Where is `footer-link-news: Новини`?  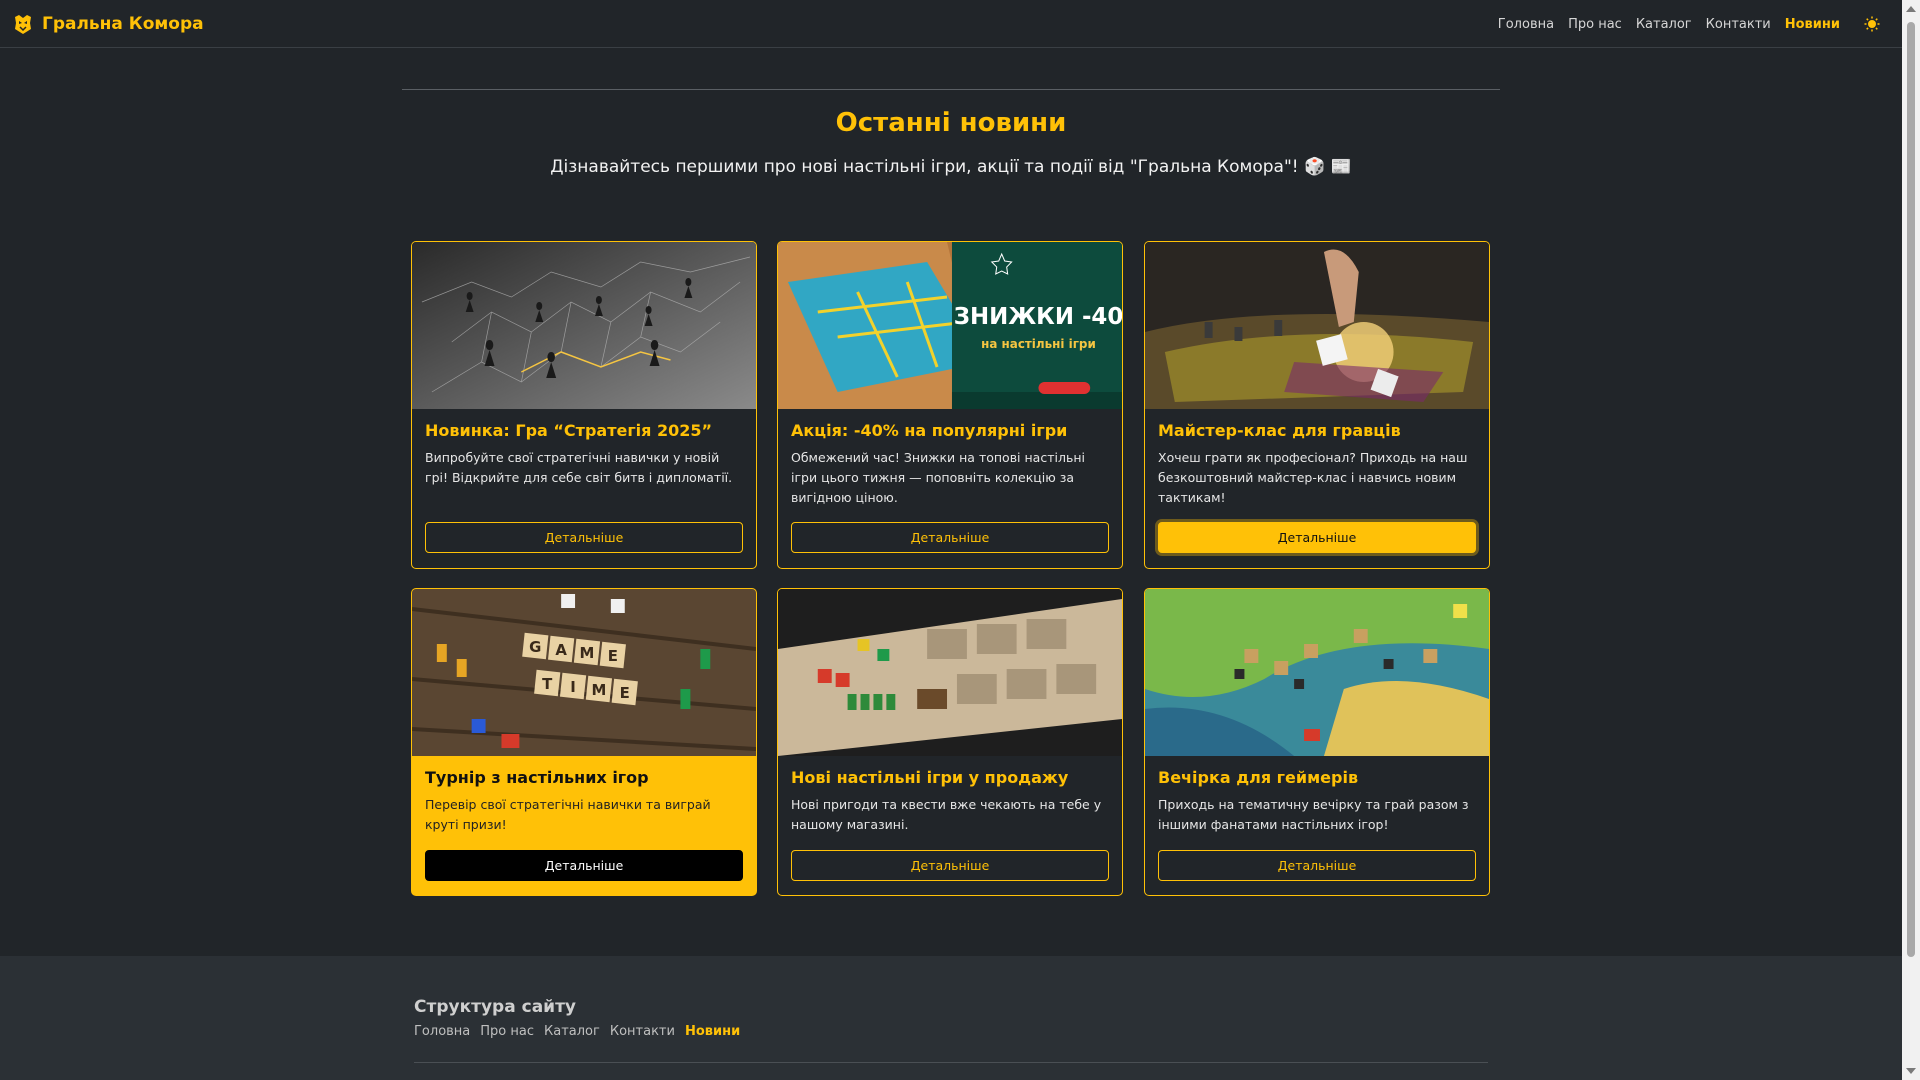
footer-link-news: Новини is located at coordinates (712, 1031).